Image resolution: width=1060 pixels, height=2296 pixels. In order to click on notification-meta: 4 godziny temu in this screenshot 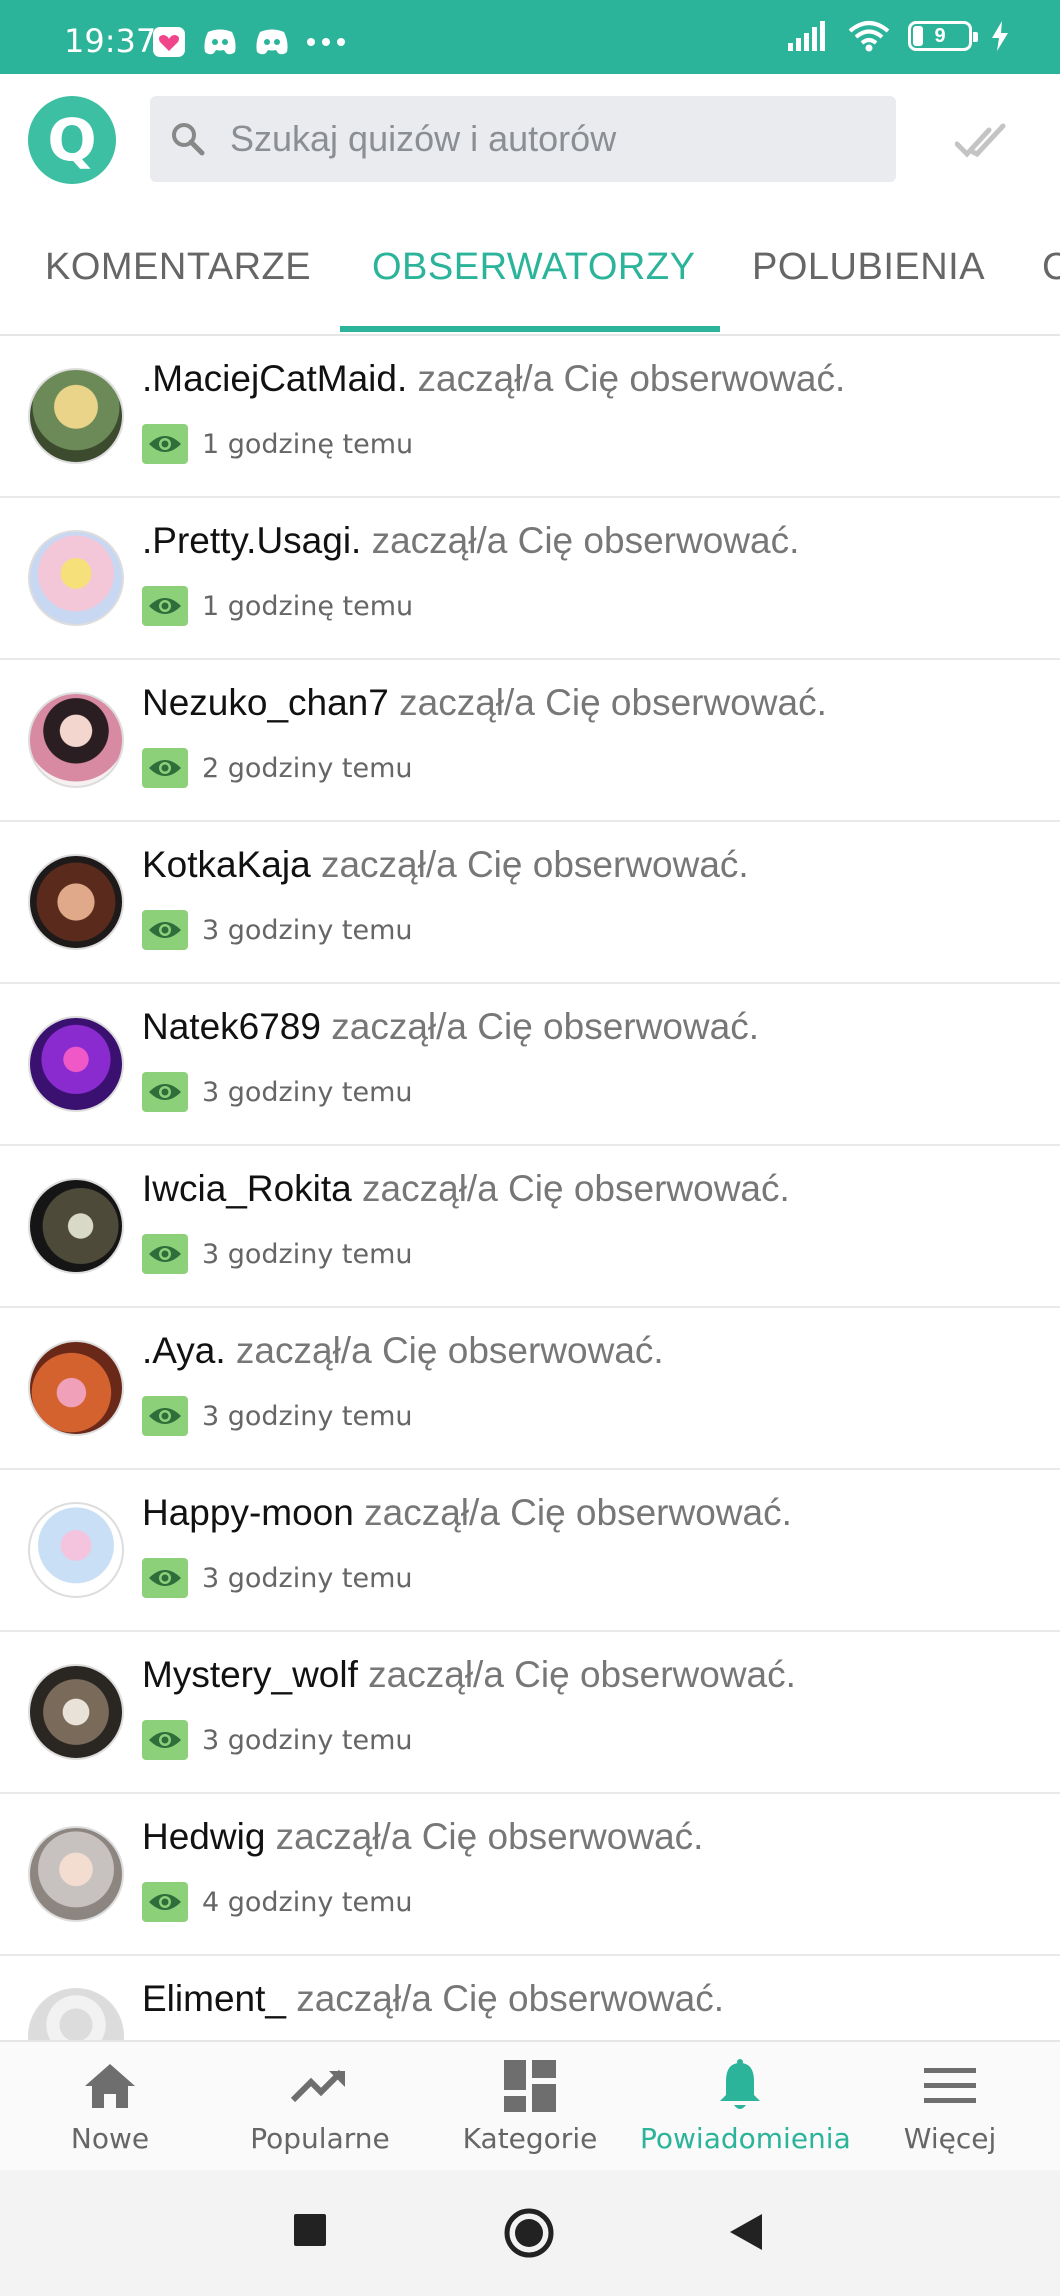, I will do `click(277, 1902)`.